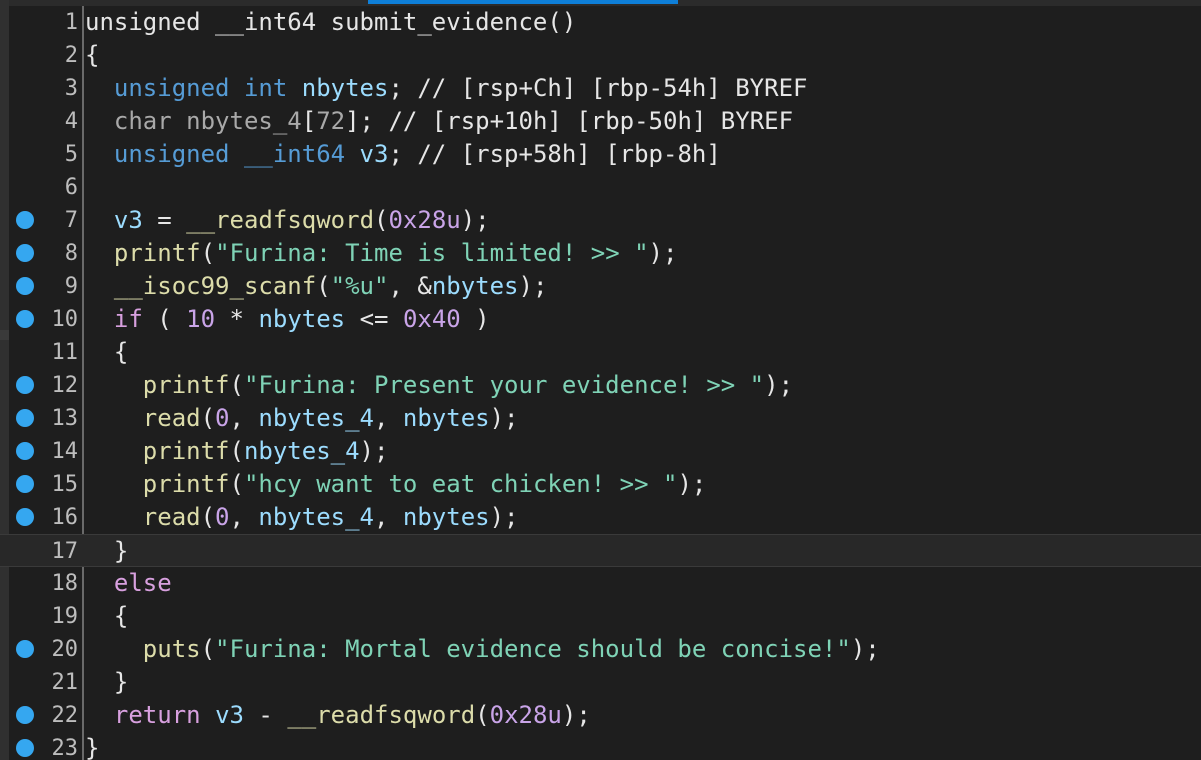  What do you see at coordinates (600, 55) in the screenshot?
I see `code-line: 2{` at bounding box center [600, 55].